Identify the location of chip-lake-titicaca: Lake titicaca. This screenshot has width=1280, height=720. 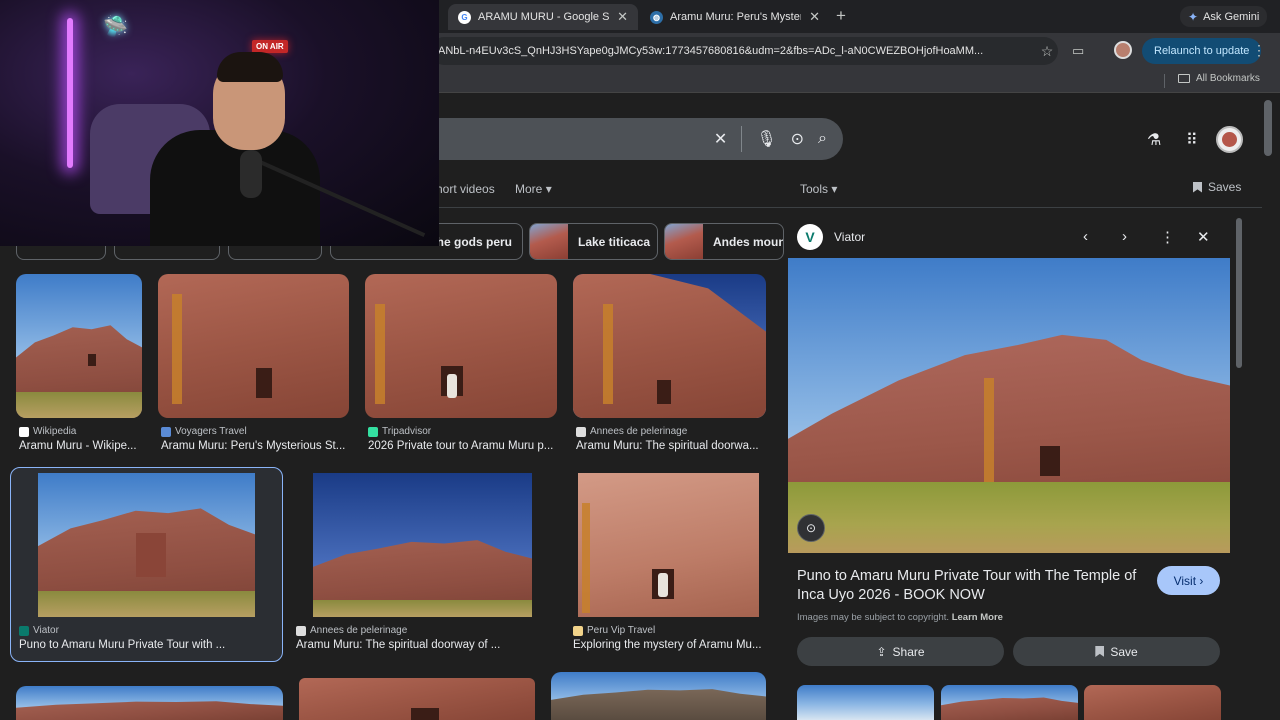
(593, 241).